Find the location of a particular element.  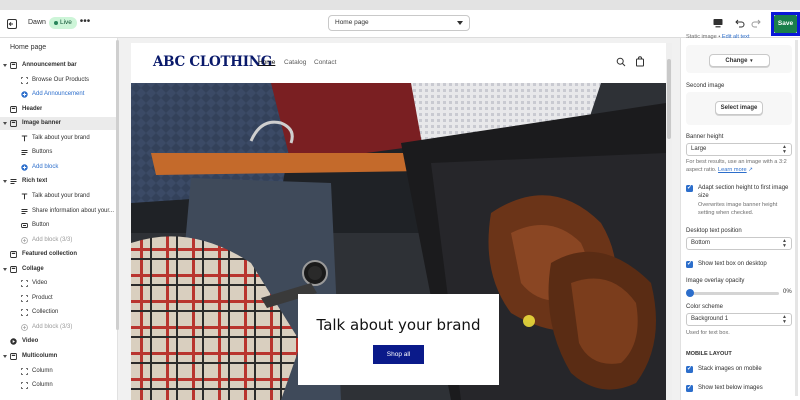

sidebar-section-row: Header is located at coordinates (58, 109).